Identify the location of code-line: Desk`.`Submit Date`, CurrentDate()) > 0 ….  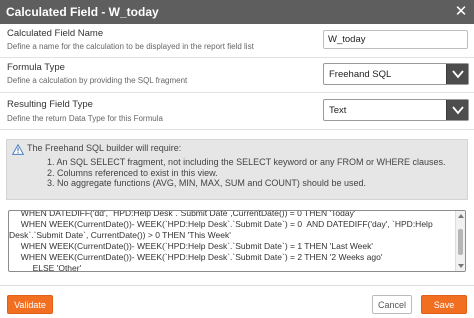
(120, 235).